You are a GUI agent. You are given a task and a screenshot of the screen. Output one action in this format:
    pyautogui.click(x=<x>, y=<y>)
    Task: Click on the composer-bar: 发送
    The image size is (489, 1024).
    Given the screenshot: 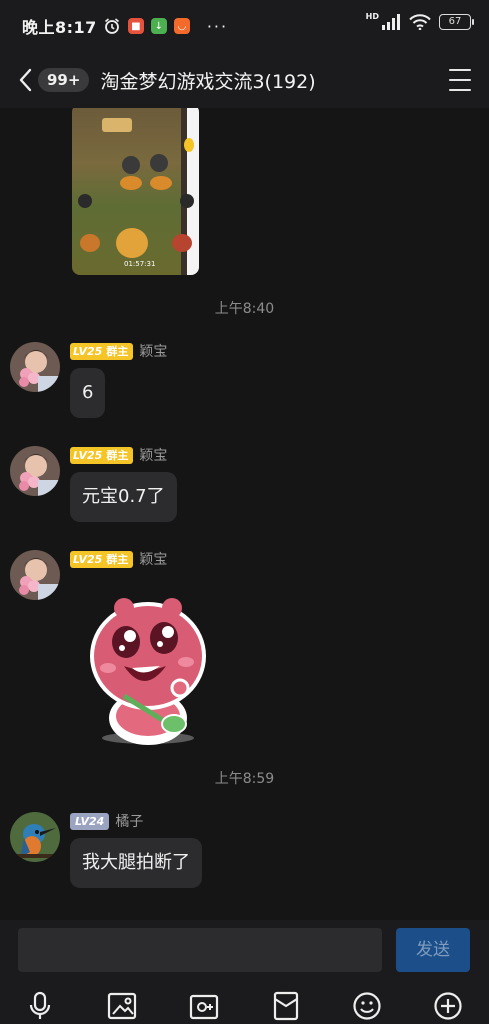 What is the action you would take?
    pyautogui.click(x=244, y=972)
    